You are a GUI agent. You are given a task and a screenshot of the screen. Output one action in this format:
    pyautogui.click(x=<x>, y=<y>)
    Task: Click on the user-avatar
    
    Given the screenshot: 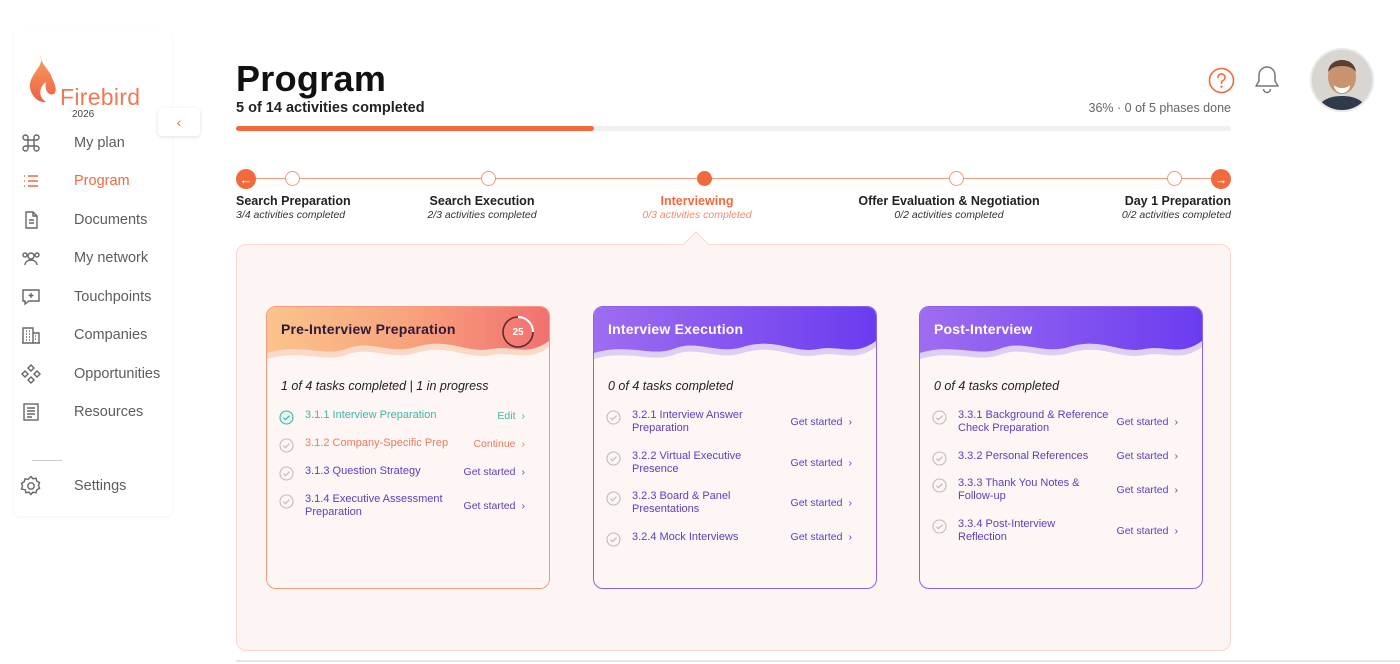 What is the action you would take?
    pyautogui.click(x=1342, y=80)
    